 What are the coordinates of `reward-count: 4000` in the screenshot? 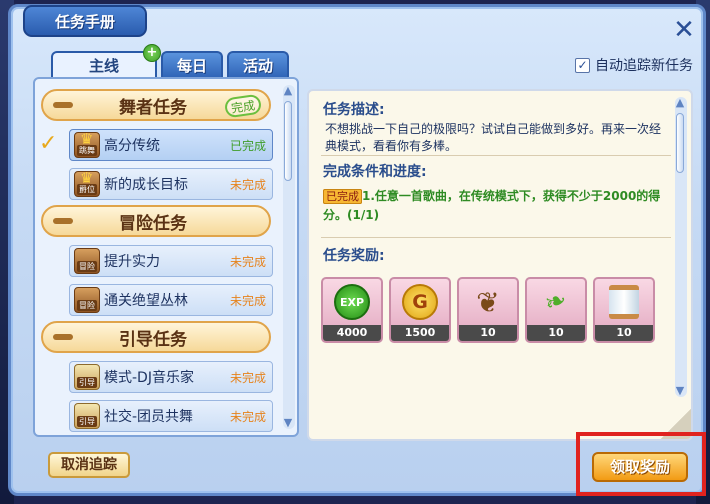 It's located at (352, 333).